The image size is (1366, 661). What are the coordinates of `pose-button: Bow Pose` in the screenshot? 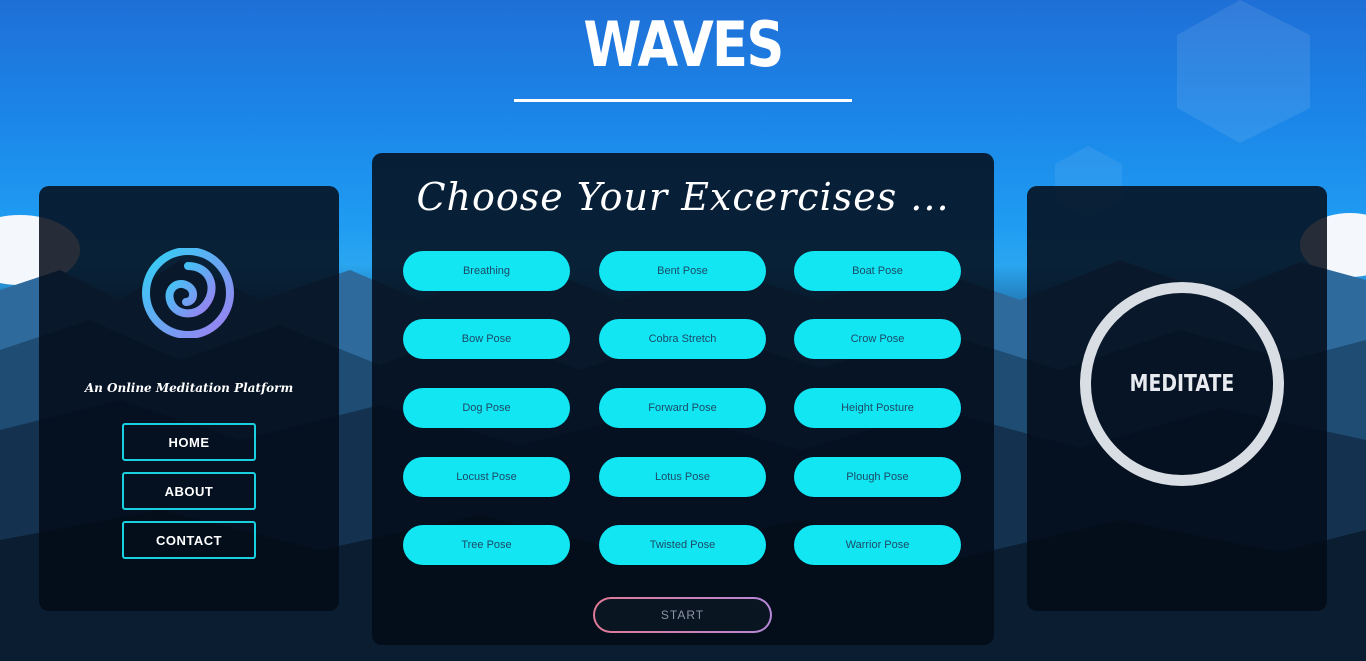 It's located at (486, 339).